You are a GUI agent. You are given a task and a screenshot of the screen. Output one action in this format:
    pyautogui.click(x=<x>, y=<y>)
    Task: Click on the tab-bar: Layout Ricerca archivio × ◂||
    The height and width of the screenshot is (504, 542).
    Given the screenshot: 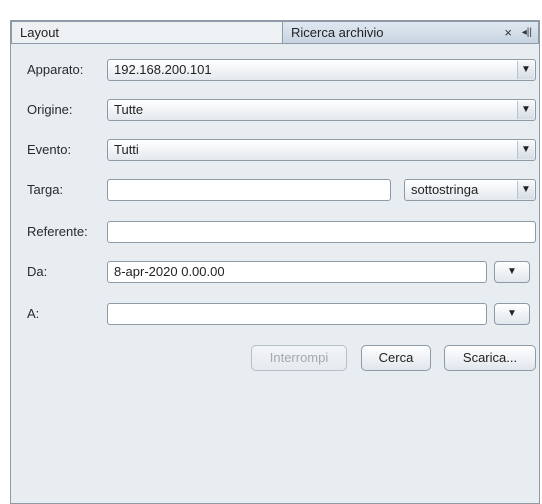 What is the action you would take?
    pyautogui.click(x=275, y=33)
    